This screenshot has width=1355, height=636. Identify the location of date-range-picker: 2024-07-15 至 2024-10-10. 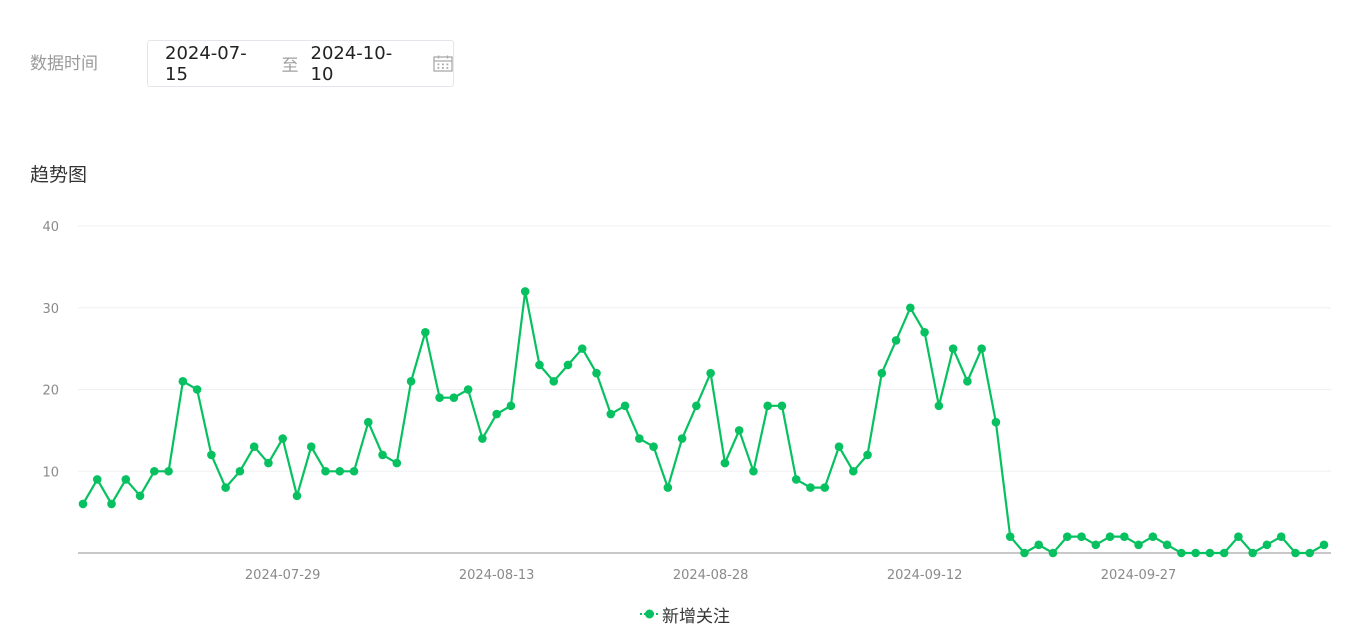
(300, 63).